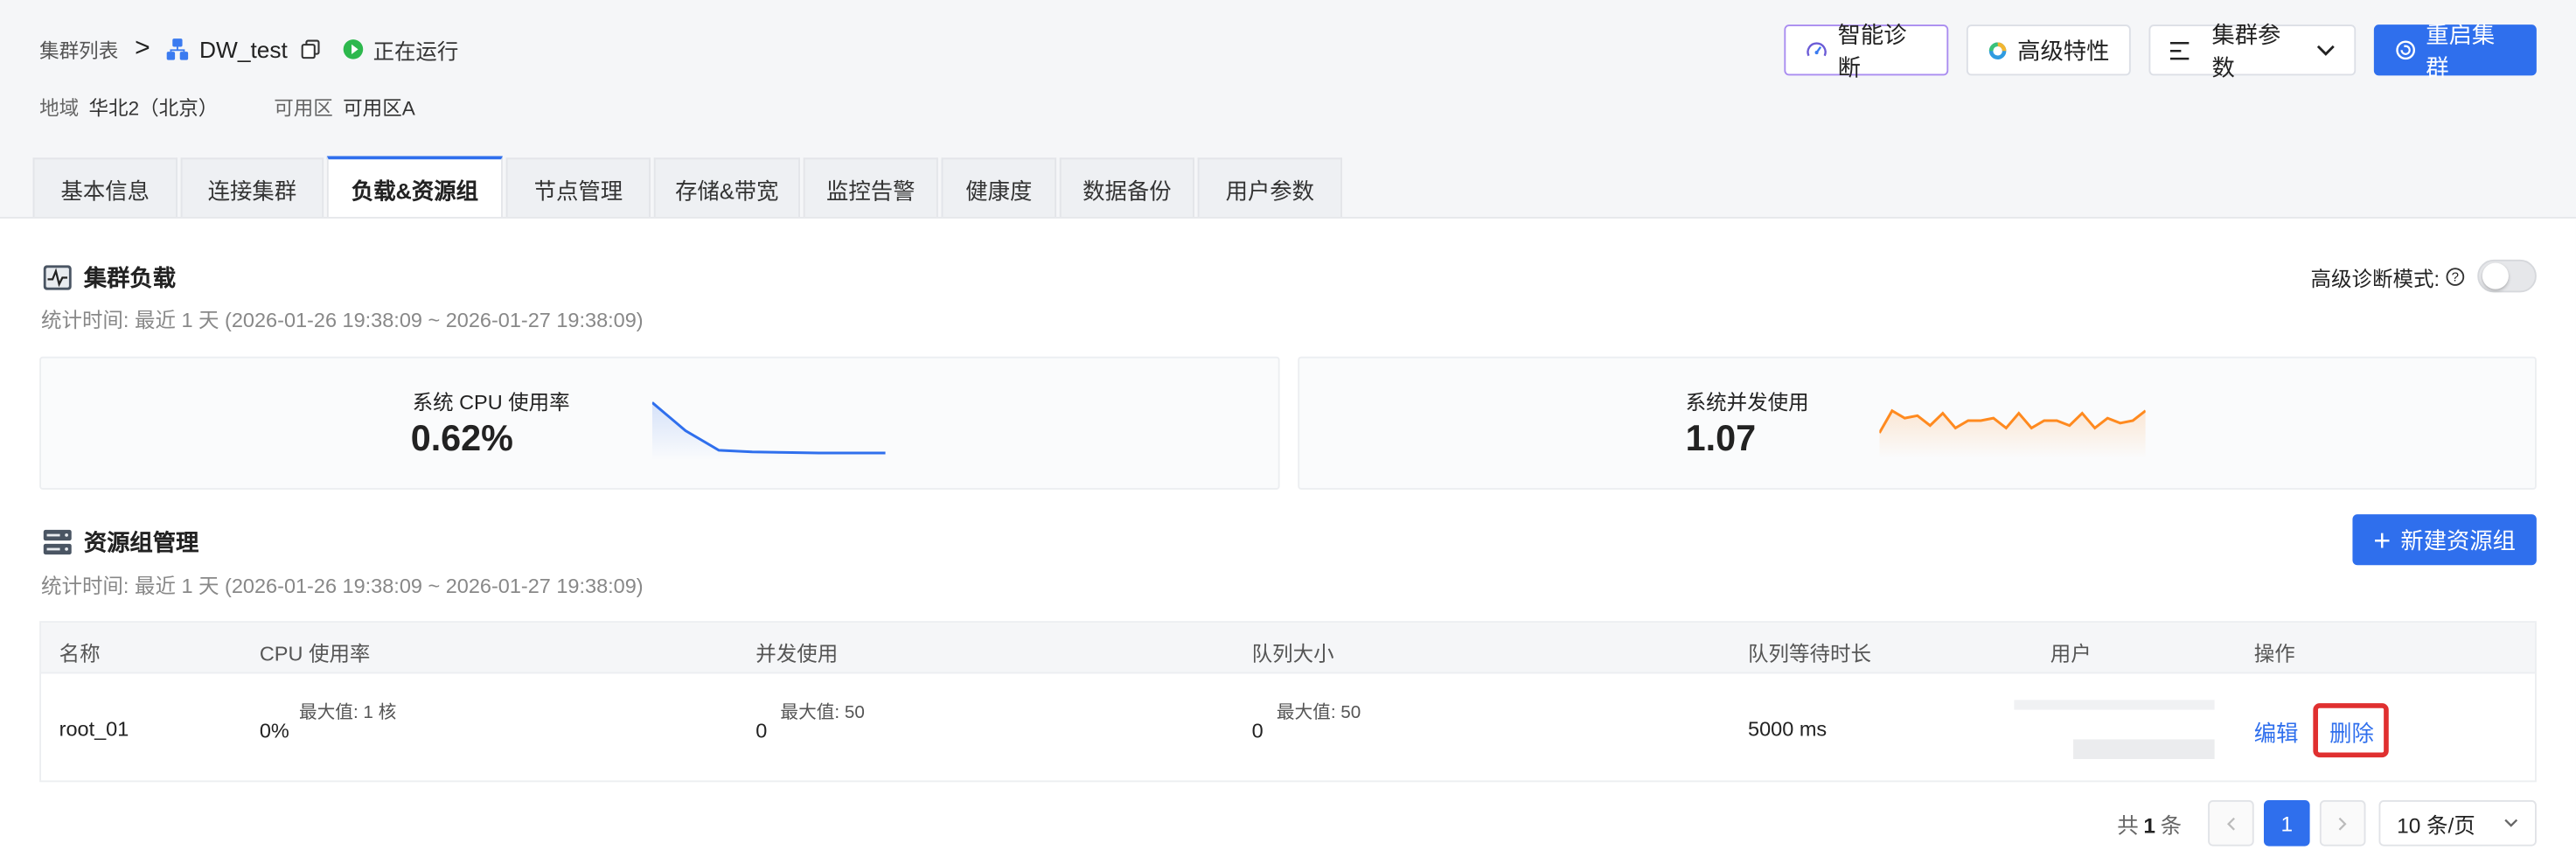 Image resolution: width=2576 pixels, height=864 pixels. I want to click on new-resource-group-label: 新建资源组, so click(2458, 540).